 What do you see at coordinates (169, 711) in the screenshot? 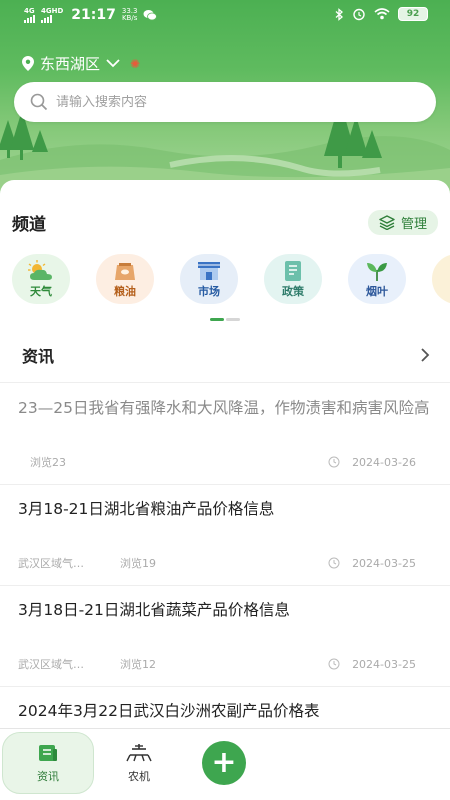
I see `news-headline: 2024年3月22日武汉白沙洲农副产品价格表` at bounding box center [169, 711].